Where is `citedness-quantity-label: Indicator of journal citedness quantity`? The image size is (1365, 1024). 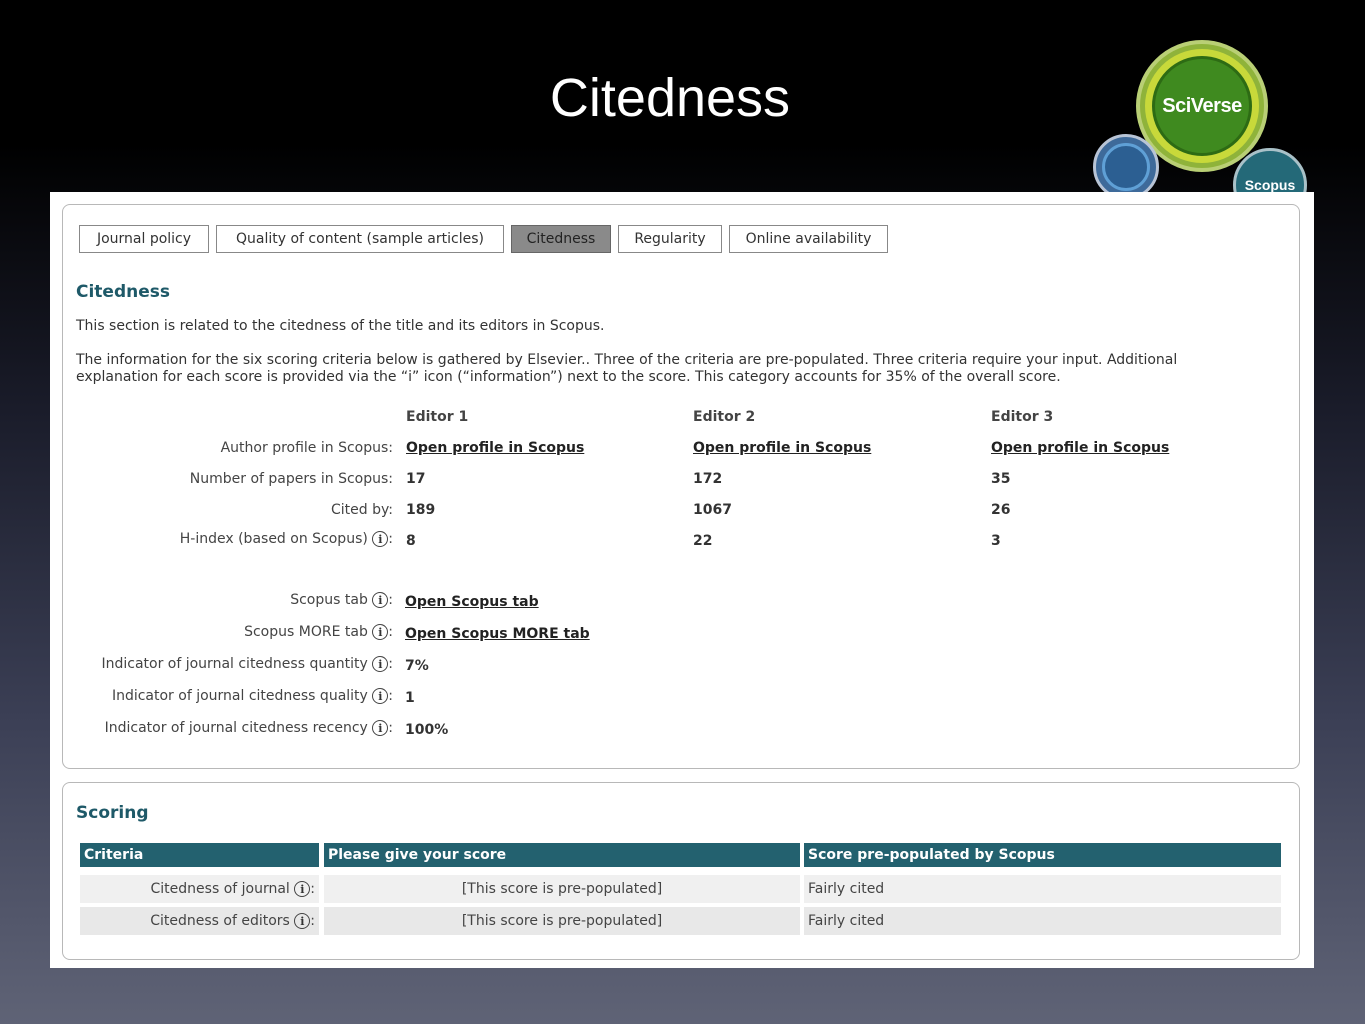
citedness-quantity-label: Indicator of journal citedness quantity is located at coordinates (234, 664).